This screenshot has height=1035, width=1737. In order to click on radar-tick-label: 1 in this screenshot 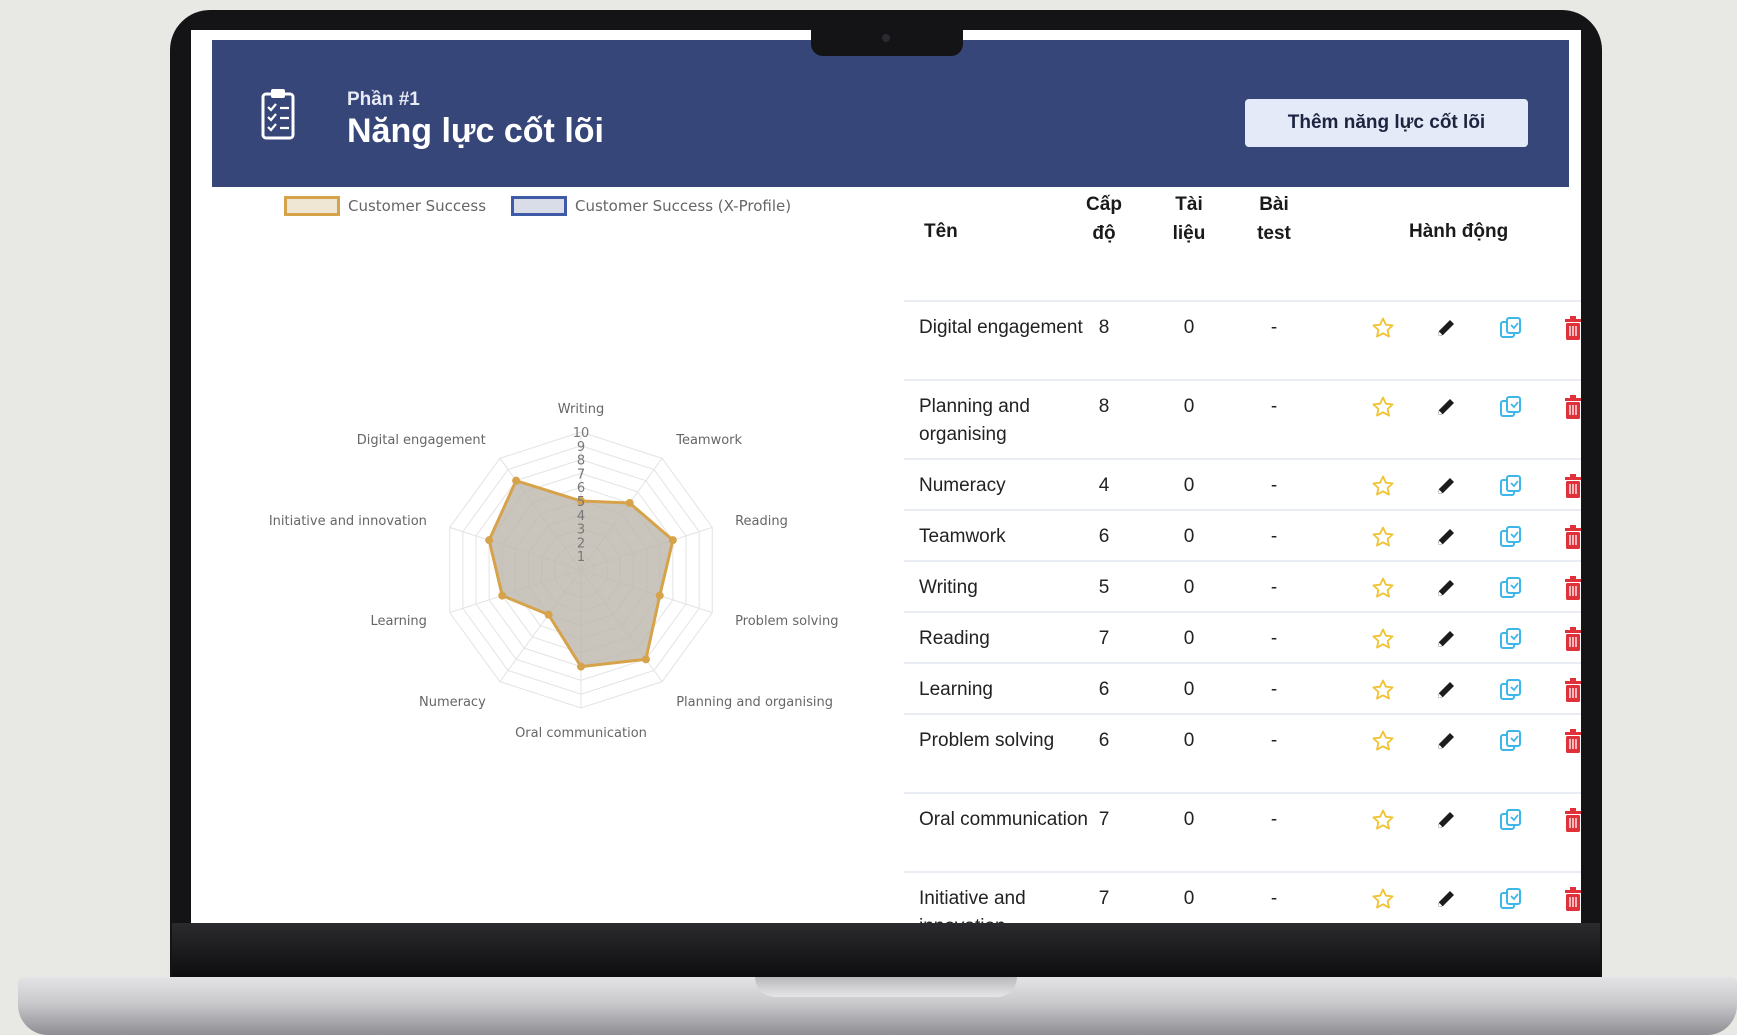, I will do `click(581, 557)`.